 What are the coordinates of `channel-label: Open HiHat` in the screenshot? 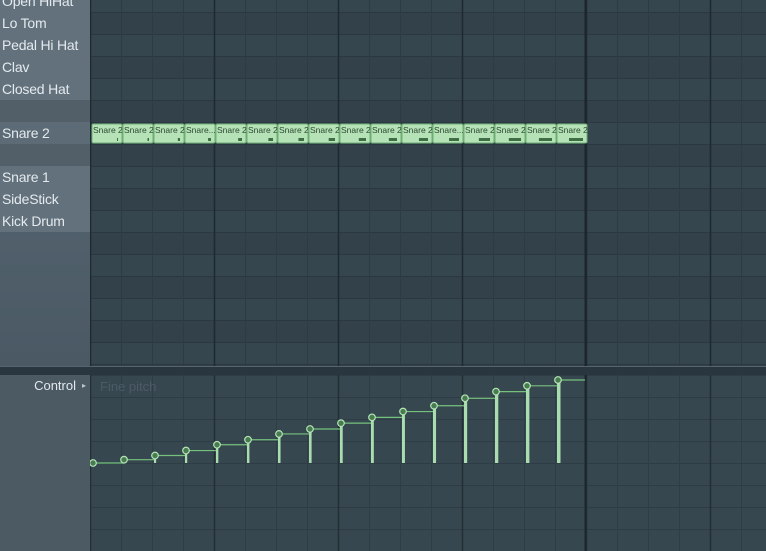 It's located at (45, 6).